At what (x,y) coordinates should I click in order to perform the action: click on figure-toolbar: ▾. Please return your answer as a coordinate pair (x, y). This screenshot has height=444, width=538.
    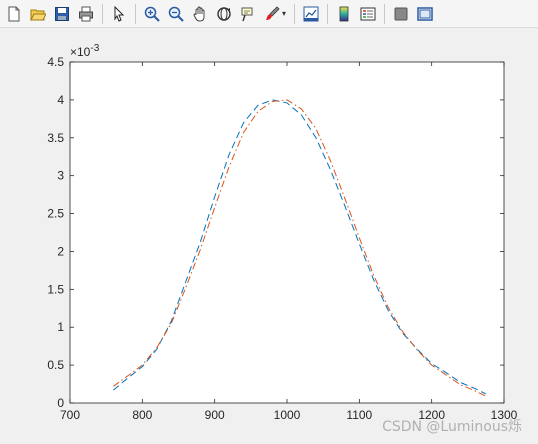
    Looking at the image, I should click on (269, 14).